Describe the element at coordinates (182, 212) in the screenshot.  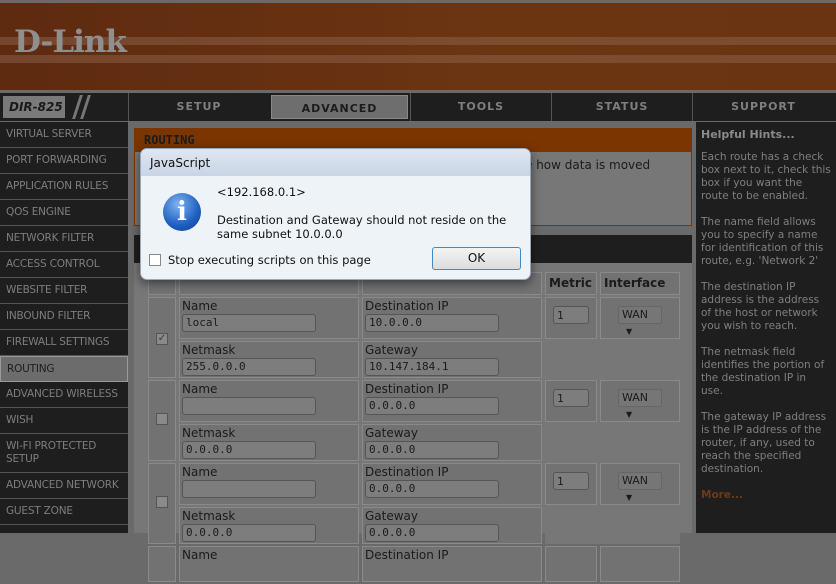
I see `info-icon: i` at that location.